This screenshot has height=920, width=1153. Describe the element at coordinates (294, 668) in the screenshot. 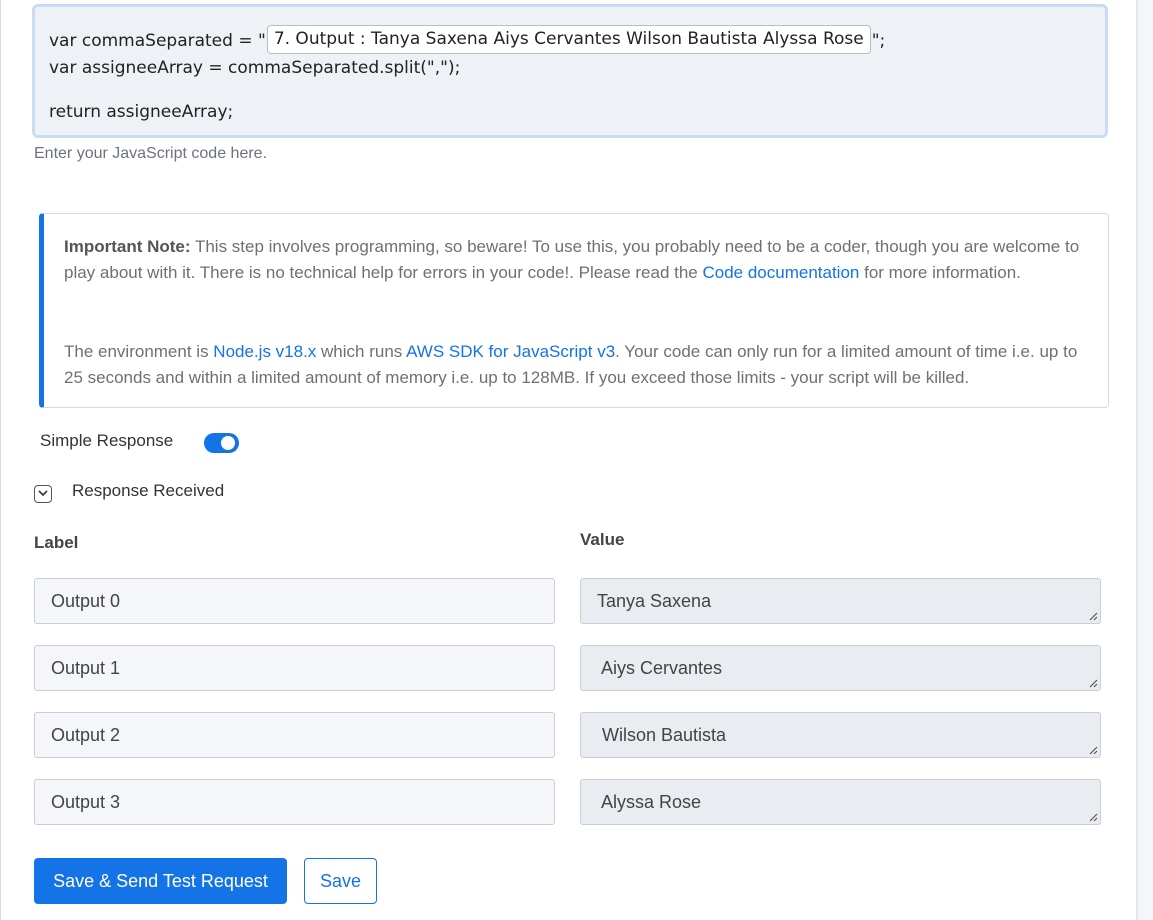

I see `output-label-field: Output 1` at that location.